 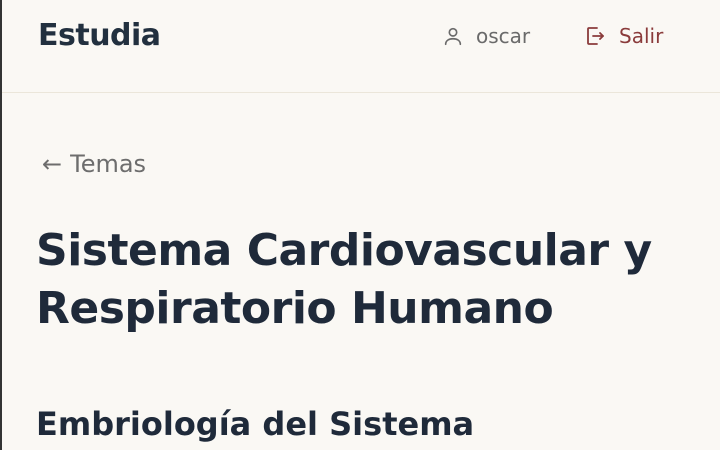 I want to click on user-name: oscar, so click(x=503, y=36).